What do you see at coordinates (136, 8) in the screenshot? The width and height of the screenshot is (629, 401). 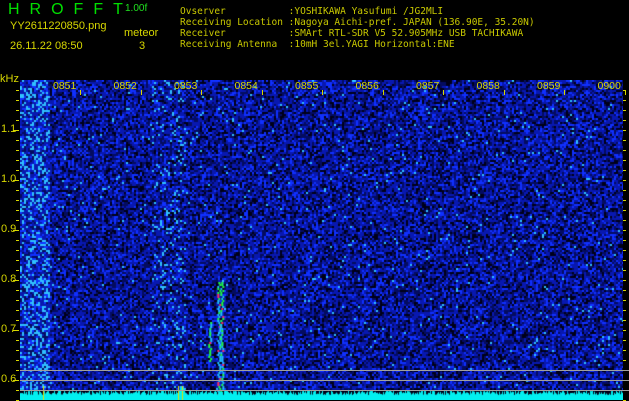 I see `version: 1.00f` at bounding box center [136, 8].